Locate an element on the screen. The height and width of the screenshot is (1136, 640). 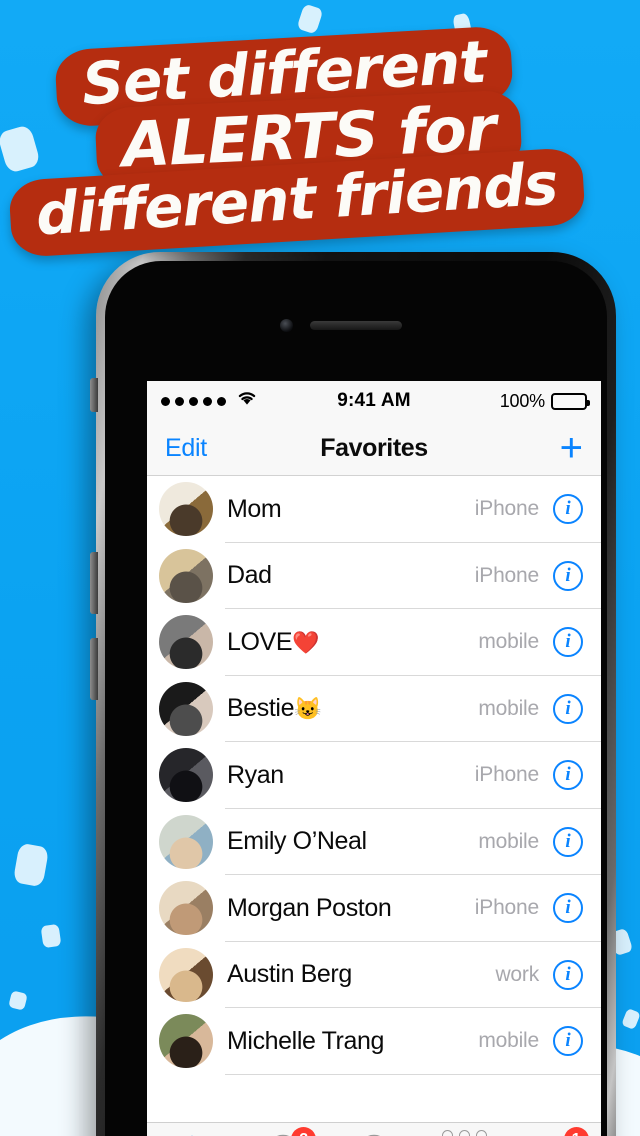
tab-voicemail: 1 is located at coordinates (555, 1129).